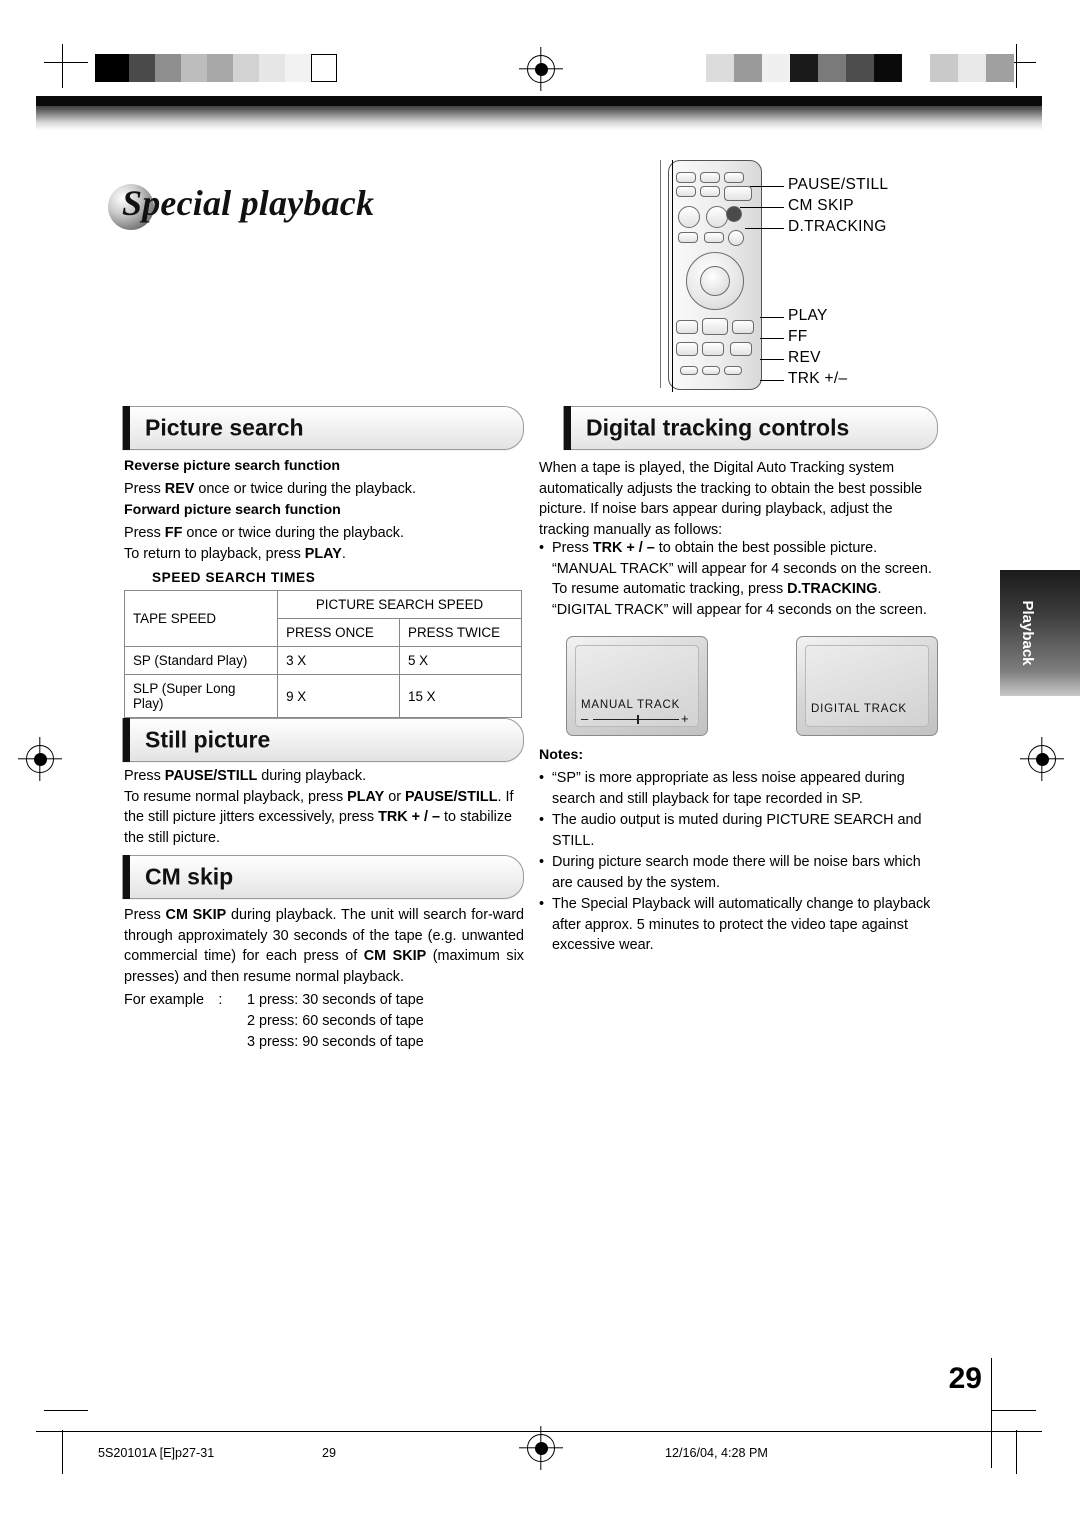 Image resolution: width=1080 pixels, height=1528 pixels. What do you see at coordinates (201, 660) in the screenshot?
I see `cell-speed-sp: SP (Standard Play)` at bounding box center [201, 660].